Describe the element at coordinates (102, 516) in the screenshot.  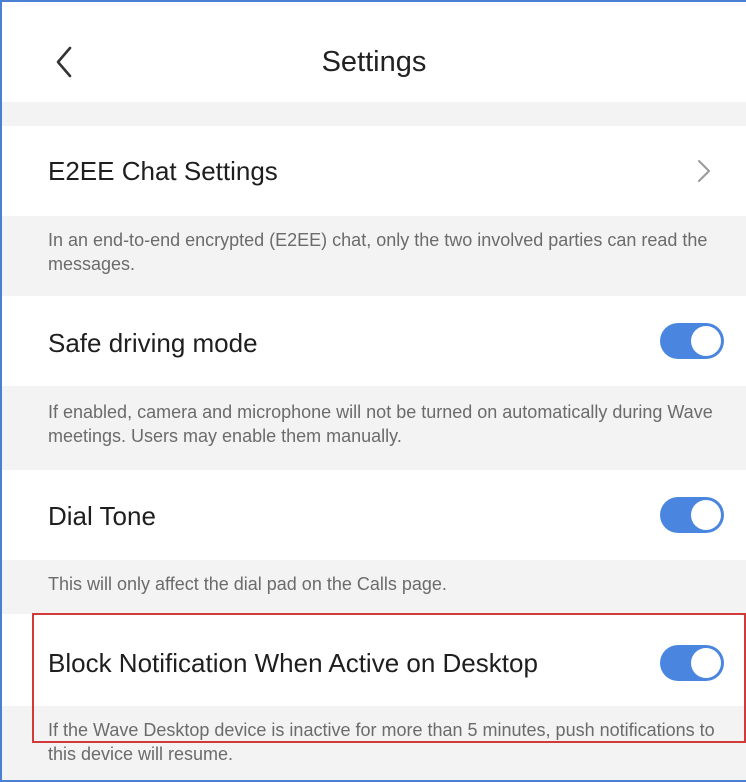
I see `dial-tone-label: Dial Tone` at that location.